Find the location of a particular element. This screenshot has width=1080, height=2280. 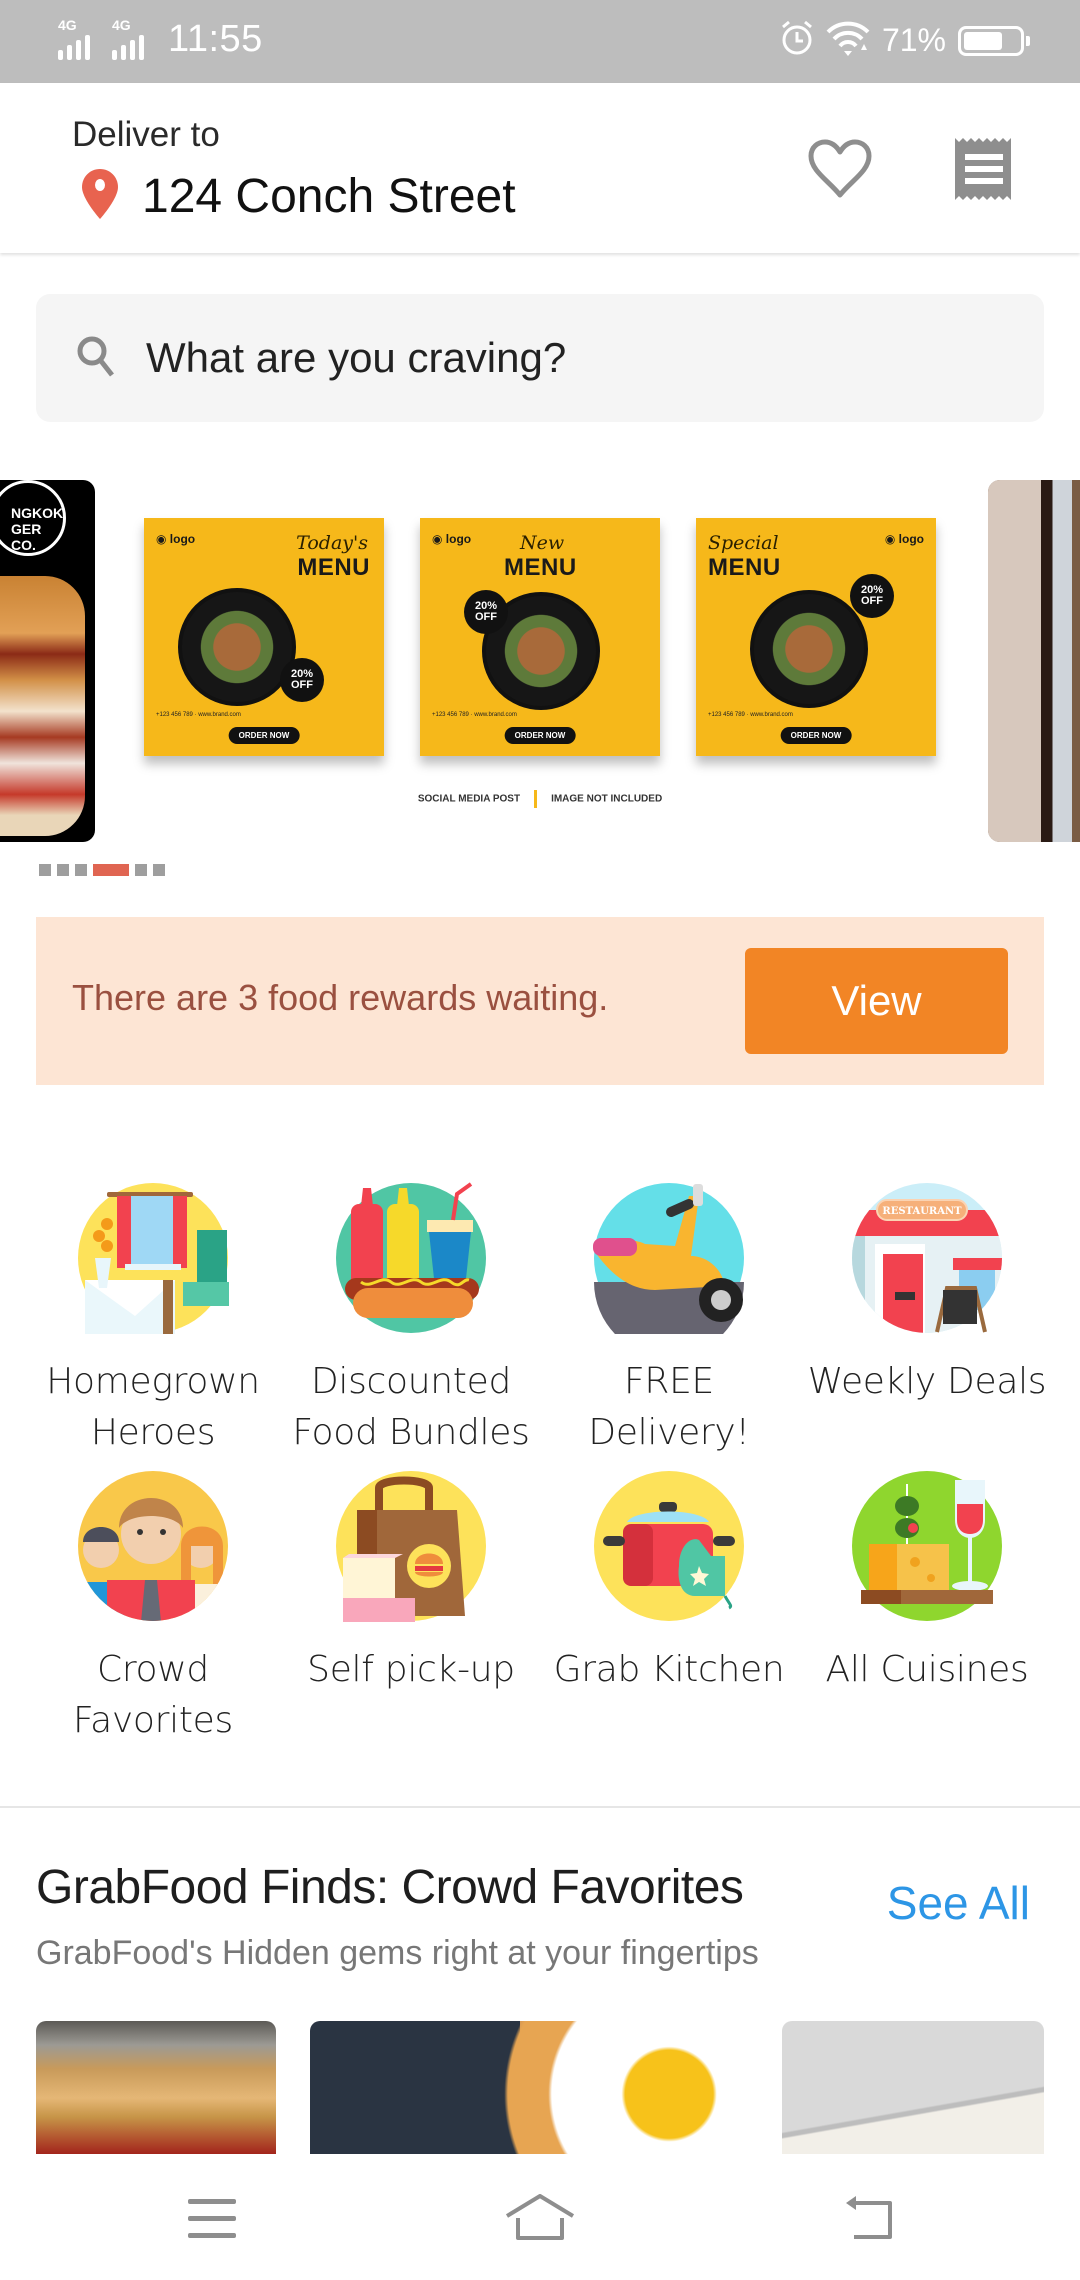

location-pin-icon is located at coordinates (100, 196).